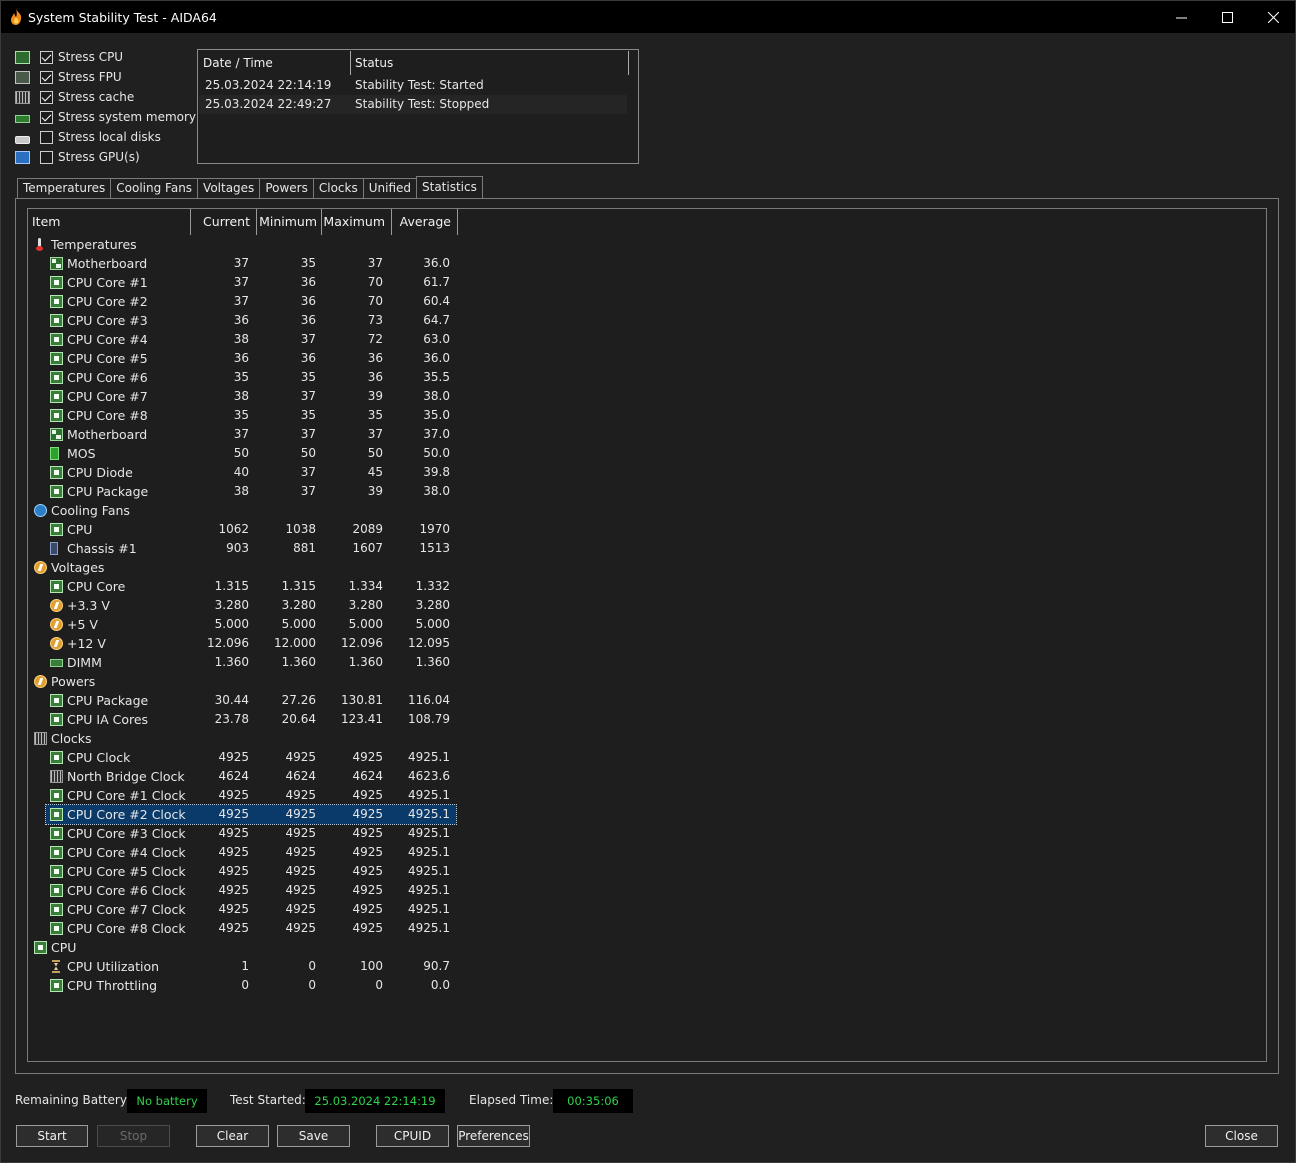 The image size is (1296, 1163). Describe the element at coordinates (243, 757) in the screenshot. I see `table-row: CPU Clock 4925 4925 4925 4925.1` at that location.